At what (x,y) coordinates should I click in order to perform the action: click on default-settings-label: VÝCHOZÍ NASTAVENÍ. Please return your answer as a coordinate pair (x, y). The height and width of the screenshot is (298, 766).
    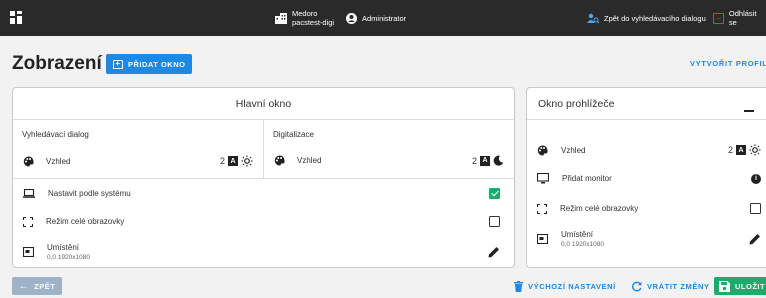
    Looking at the image, I should click on (572, 286).